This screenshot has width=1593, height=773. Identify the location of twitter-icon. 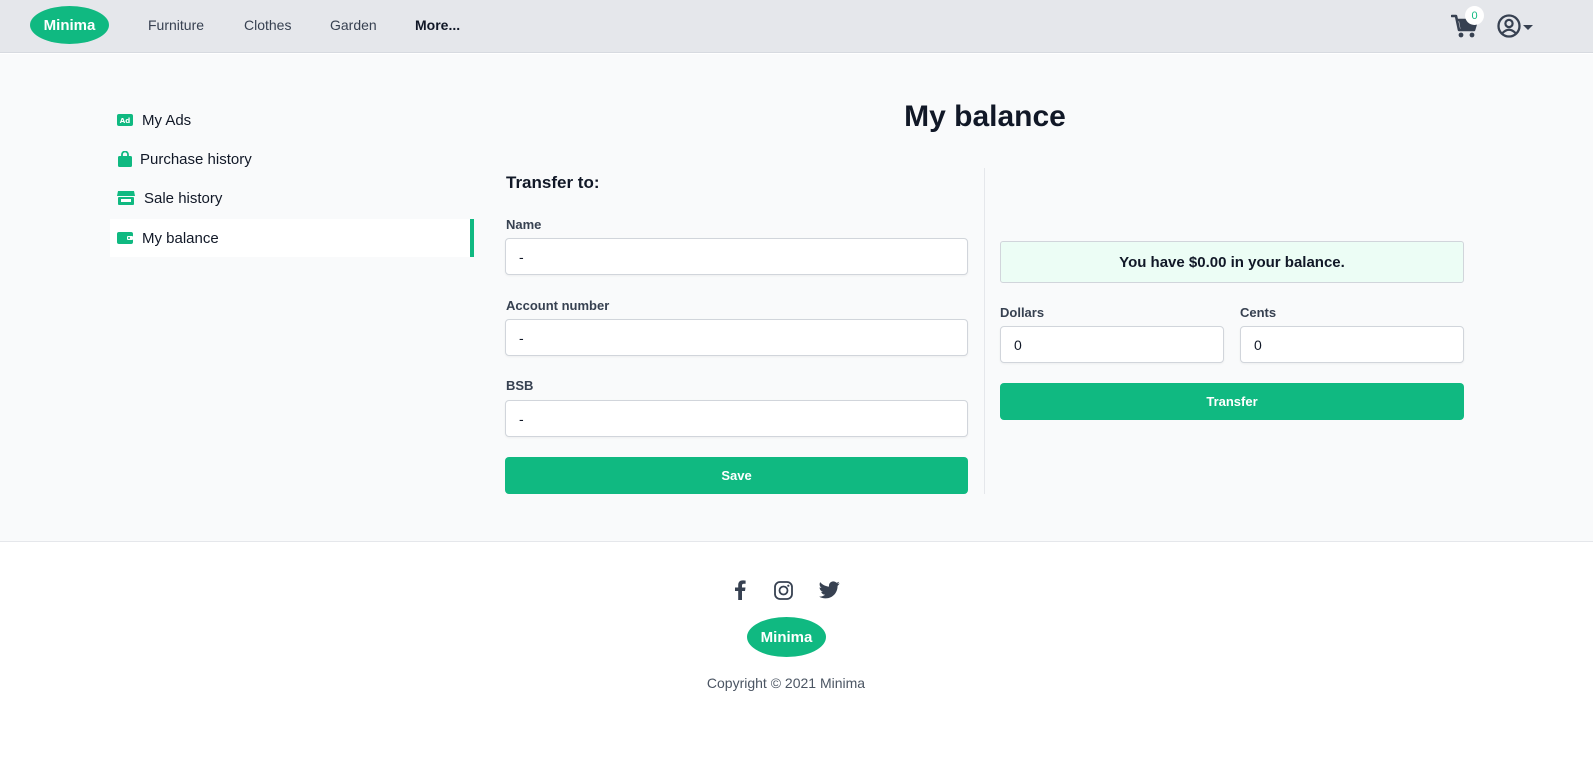
(829, 590).